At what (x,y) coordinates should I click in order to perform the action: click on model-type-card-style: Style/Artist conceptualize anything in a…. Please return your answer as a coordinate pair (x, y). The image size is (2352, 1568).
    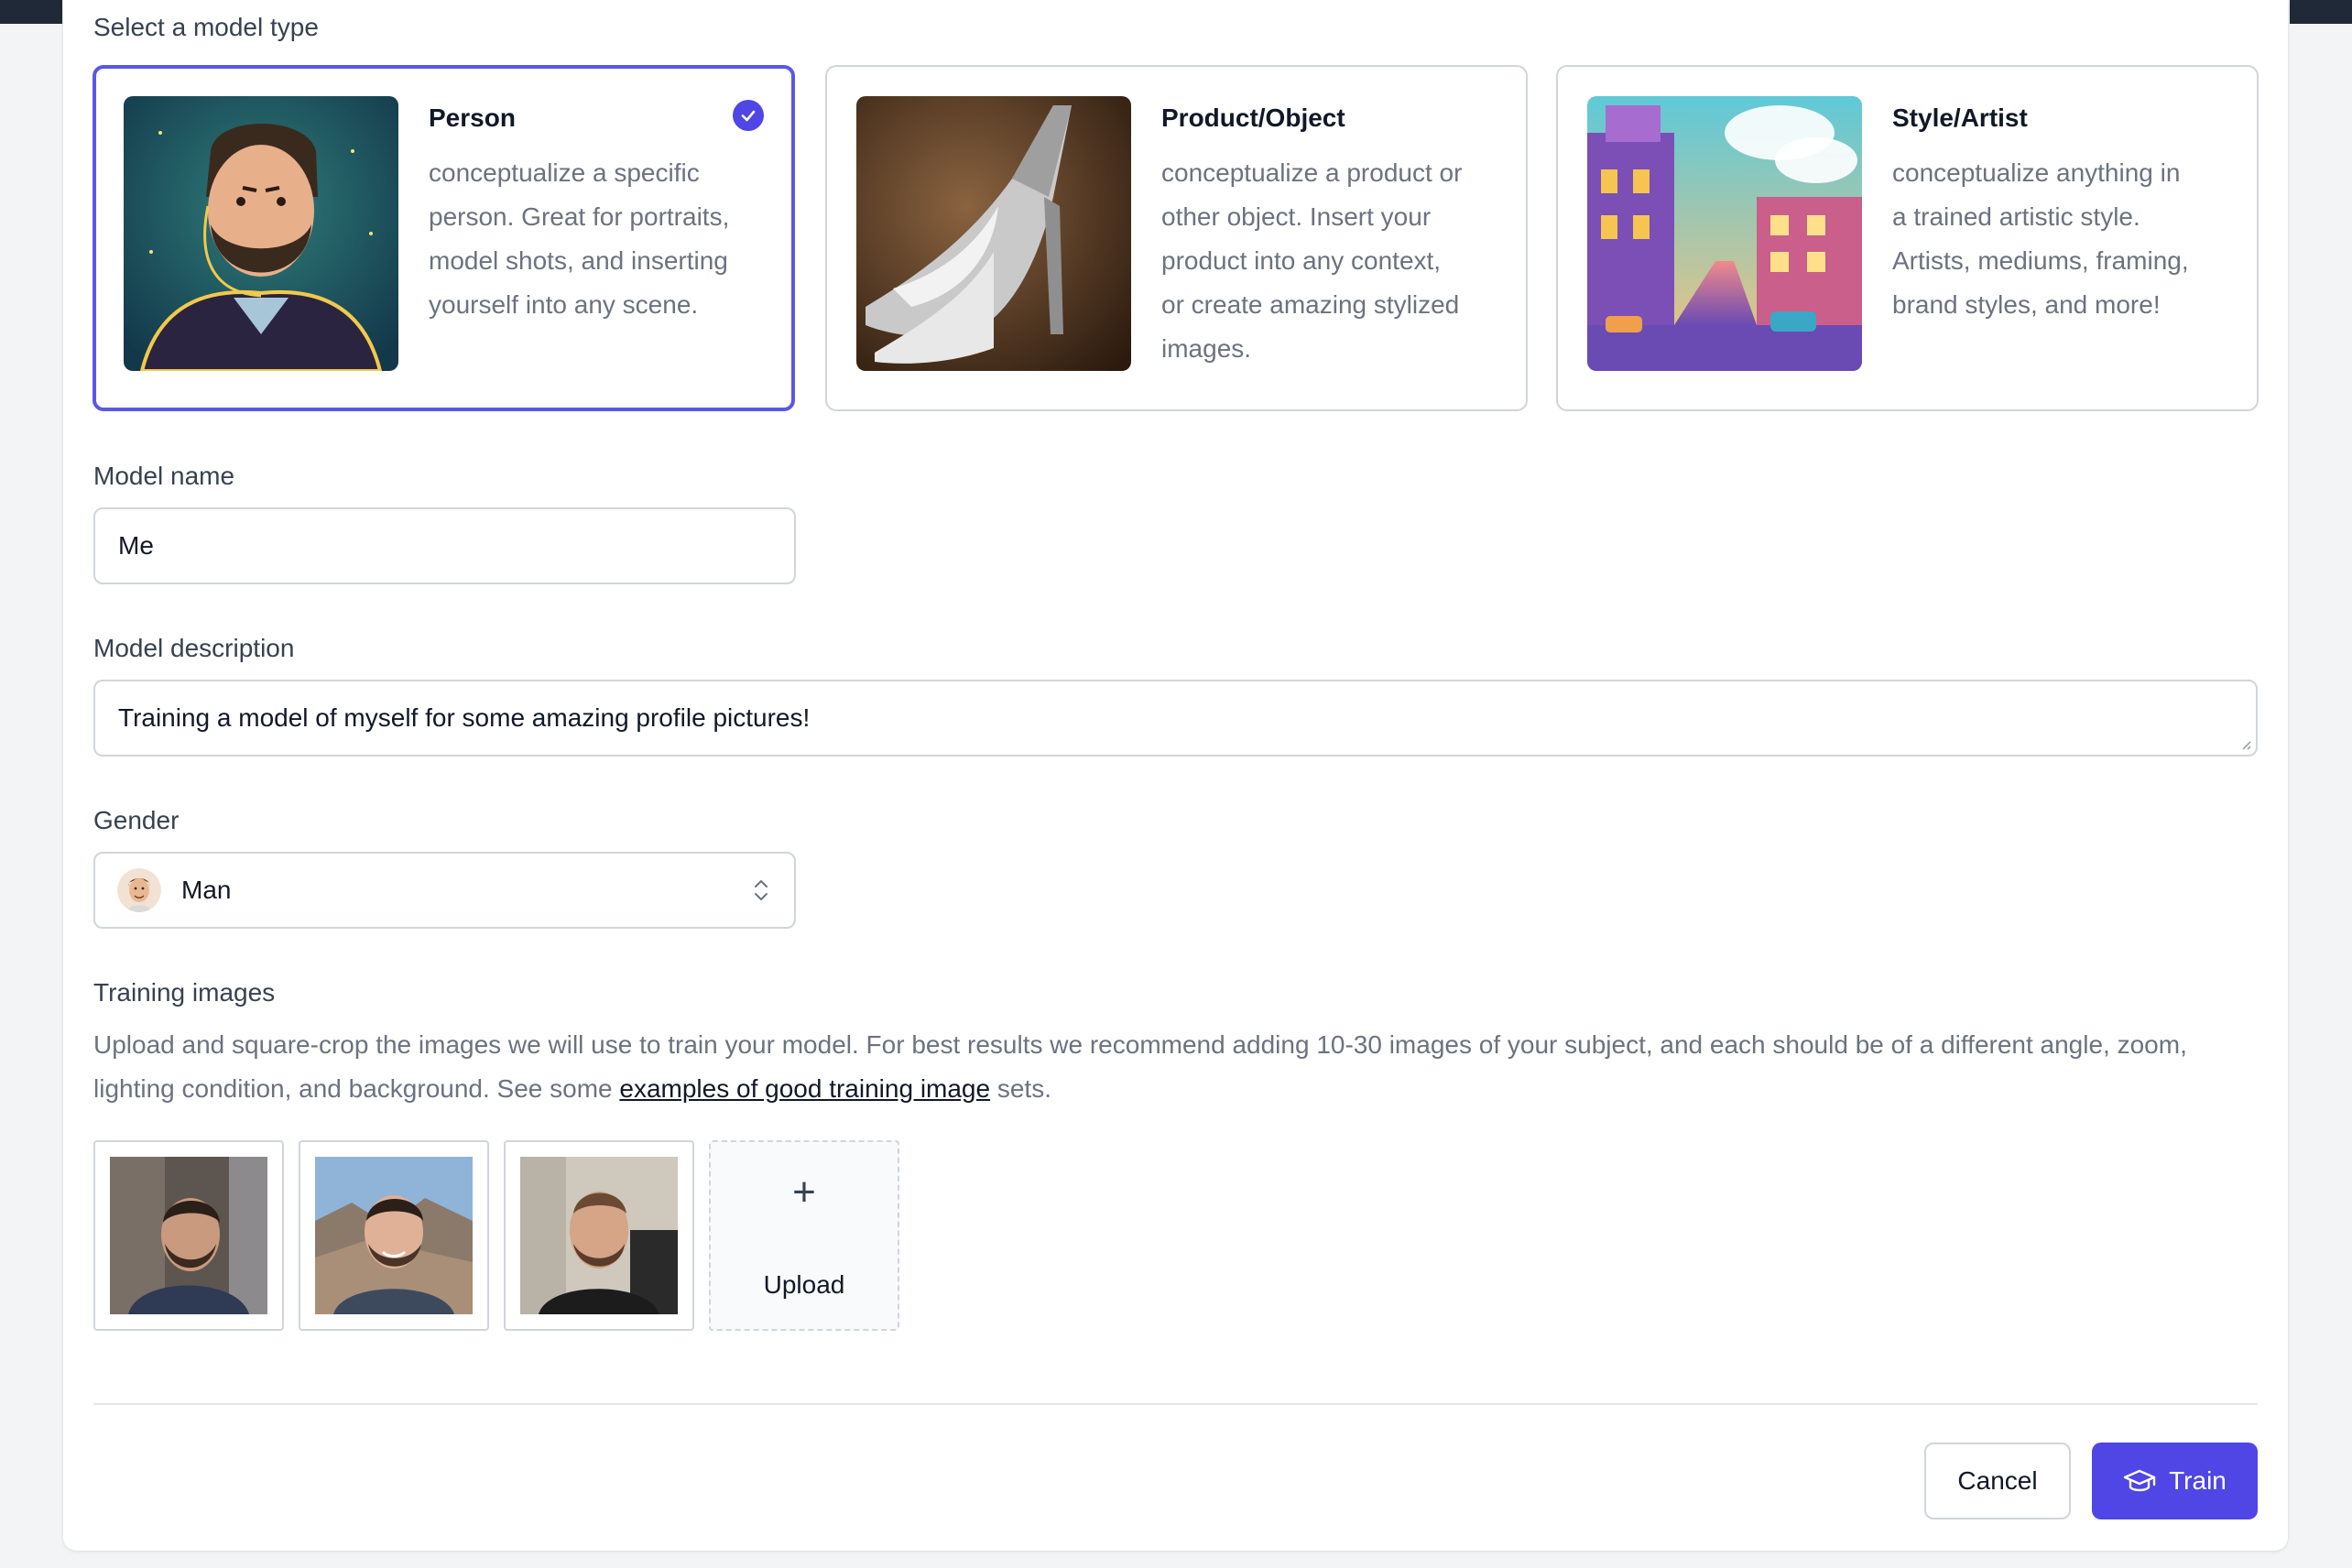
    Looking at the image, I should click on (1907, 238).